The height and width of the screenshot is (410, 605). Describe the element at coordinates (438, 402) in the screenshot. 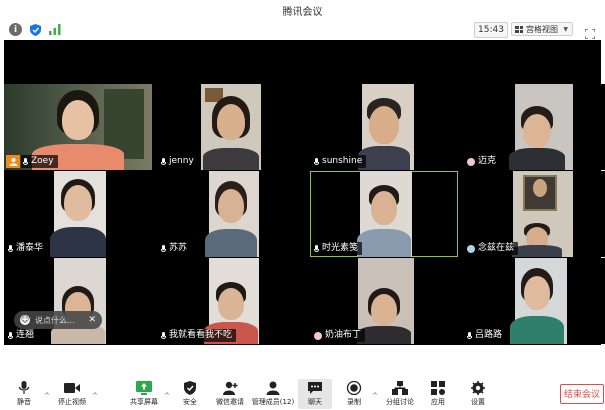

I see `tool-label: 应用` at that location.